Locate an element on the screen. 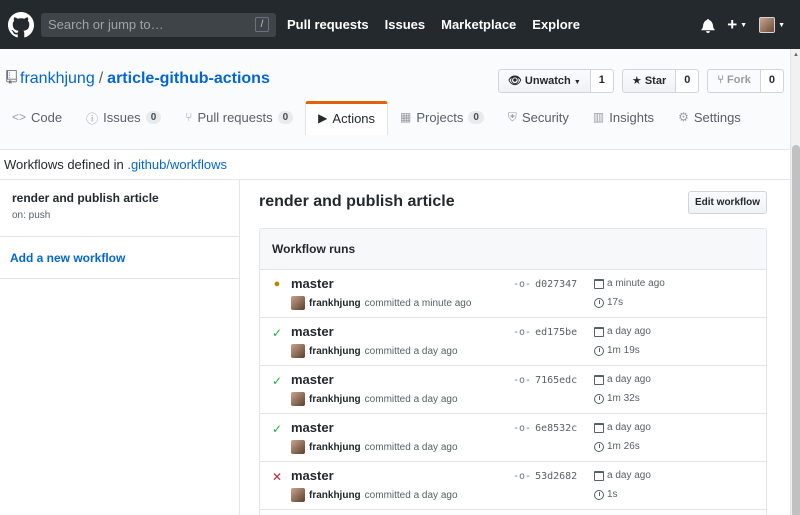 This screenshot has height=515, width=800. run-duration-value: 1m 19s is located at coordinates (623, 350).